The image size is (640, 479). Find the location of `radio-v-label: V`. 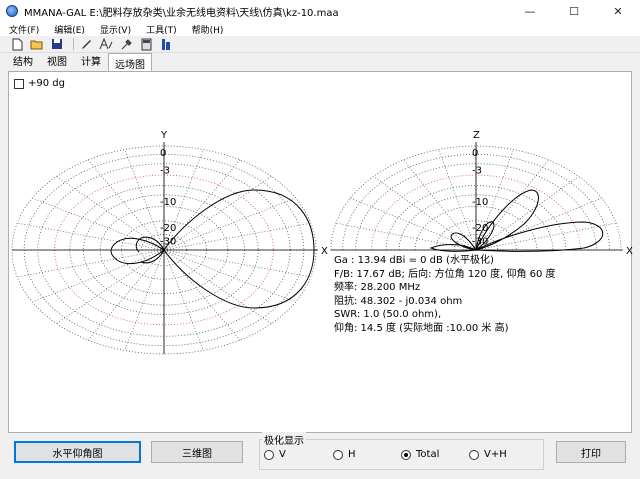

radio-v-label: V is located at coordinates (282, 454).